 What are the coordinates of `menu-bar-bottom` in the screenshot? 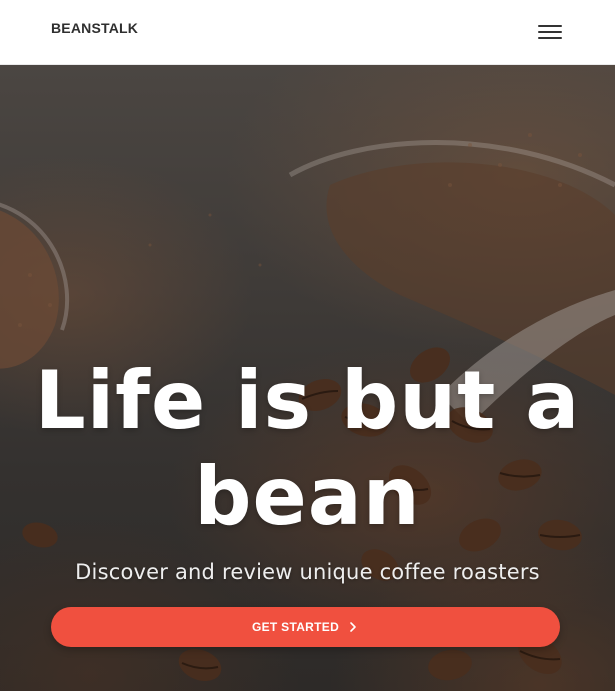 It's located at (550, 38).